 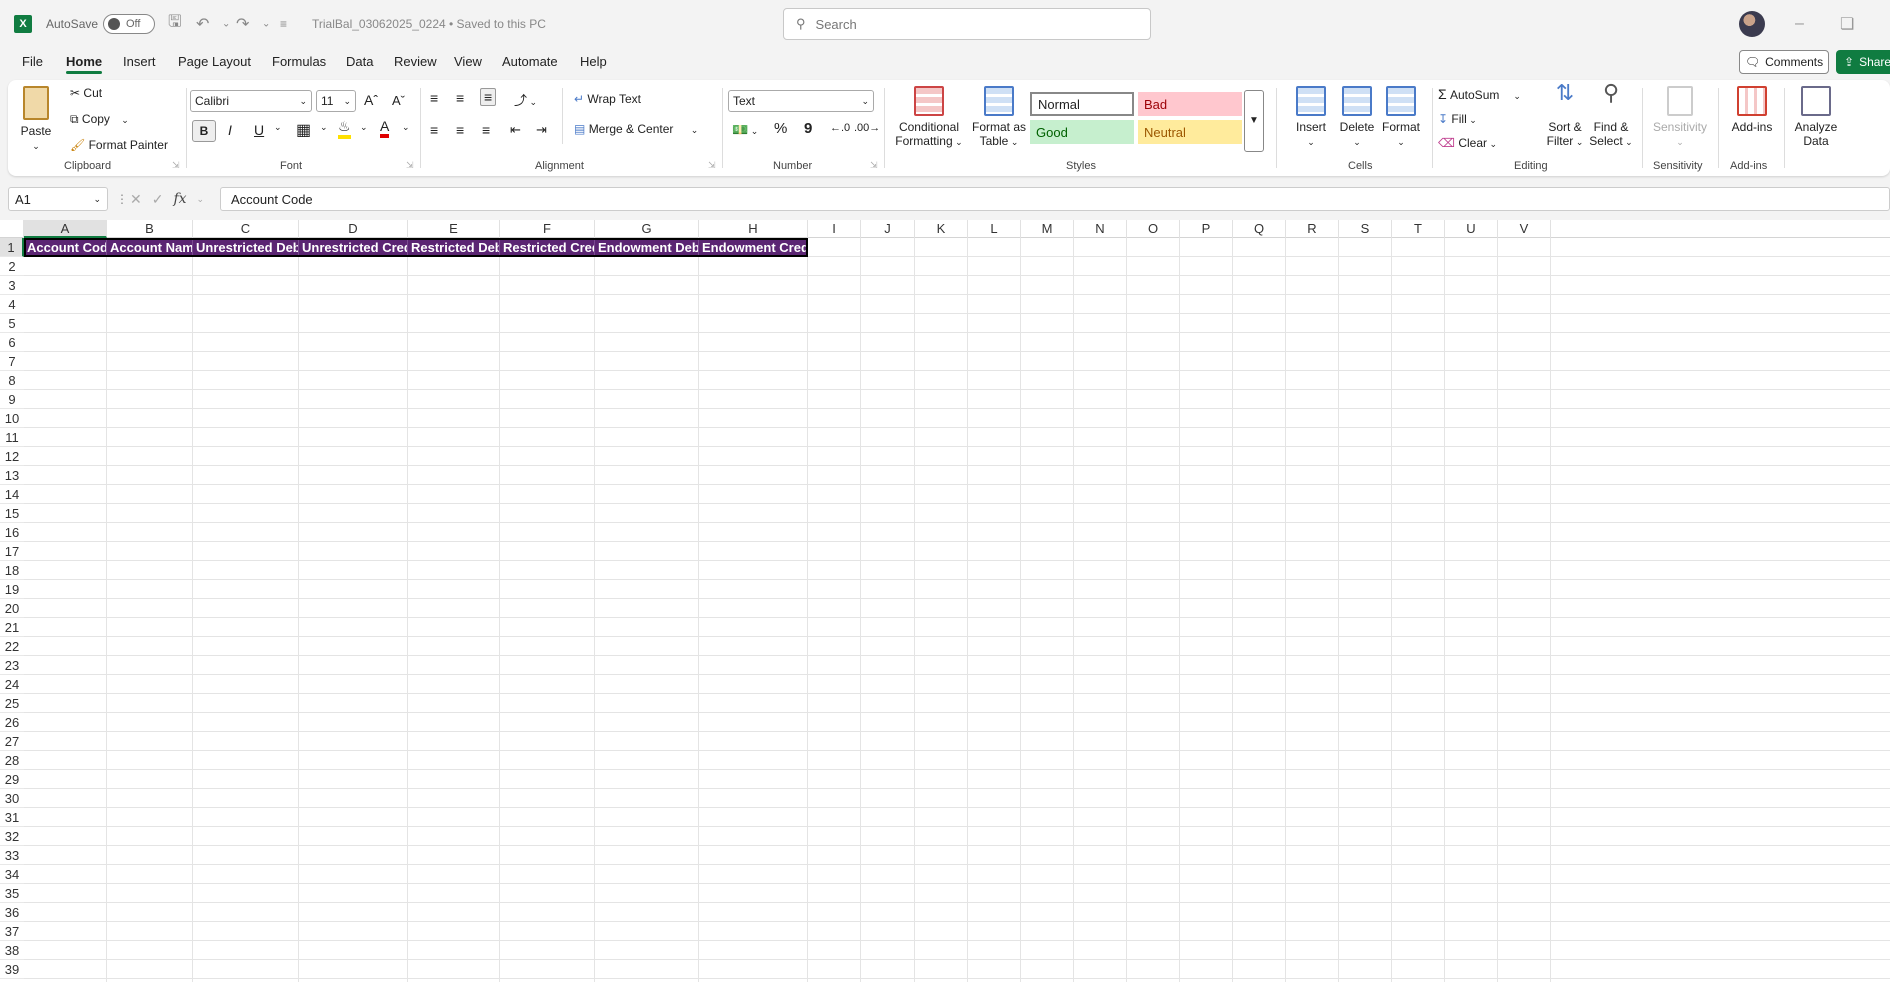 I want to click on align-center-icon: ≡, so click(x=460, y=130).